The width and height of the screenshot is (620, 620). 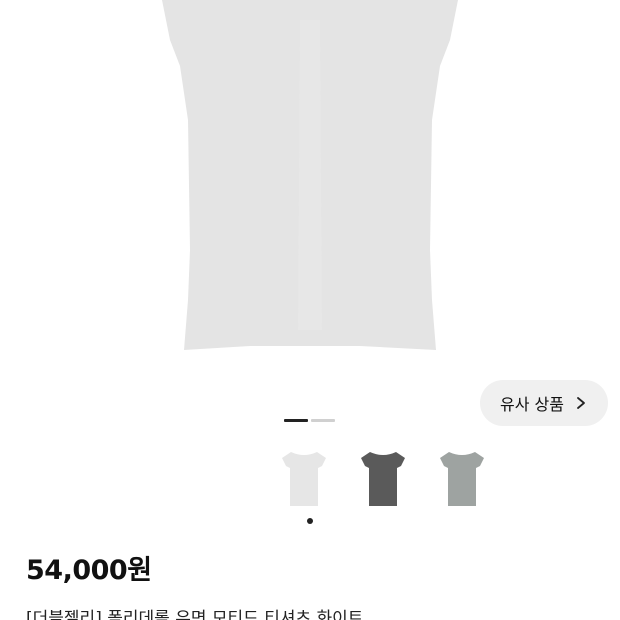 What do you see at coordinates (195, 614) in the screenshot?
I see `product-title: [더블젤리] 폴리데롤 우면 모티드 티셔츠 화이트` at bounding box center [195, 614].